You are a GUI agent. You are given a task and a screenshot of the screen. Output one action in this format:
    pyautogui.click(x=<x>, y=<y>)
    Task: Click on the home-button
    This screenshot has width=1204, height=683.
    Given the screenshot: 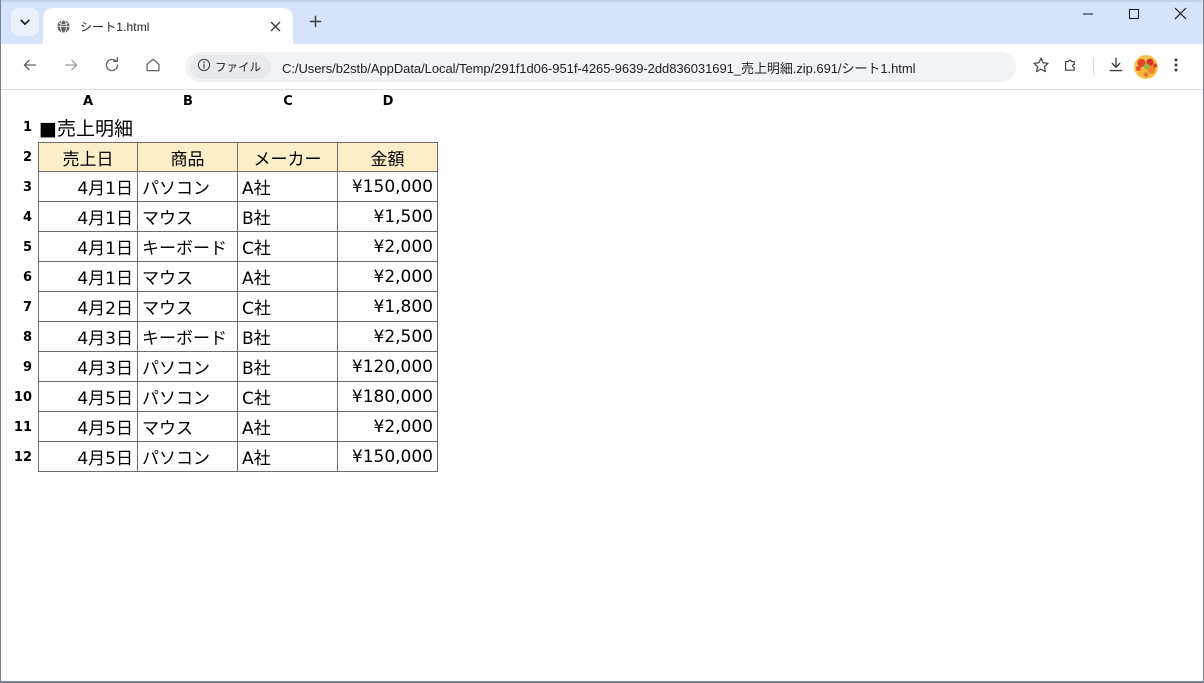 What is the action you would take?
    pyautogui.click(x=153, y=67)
    